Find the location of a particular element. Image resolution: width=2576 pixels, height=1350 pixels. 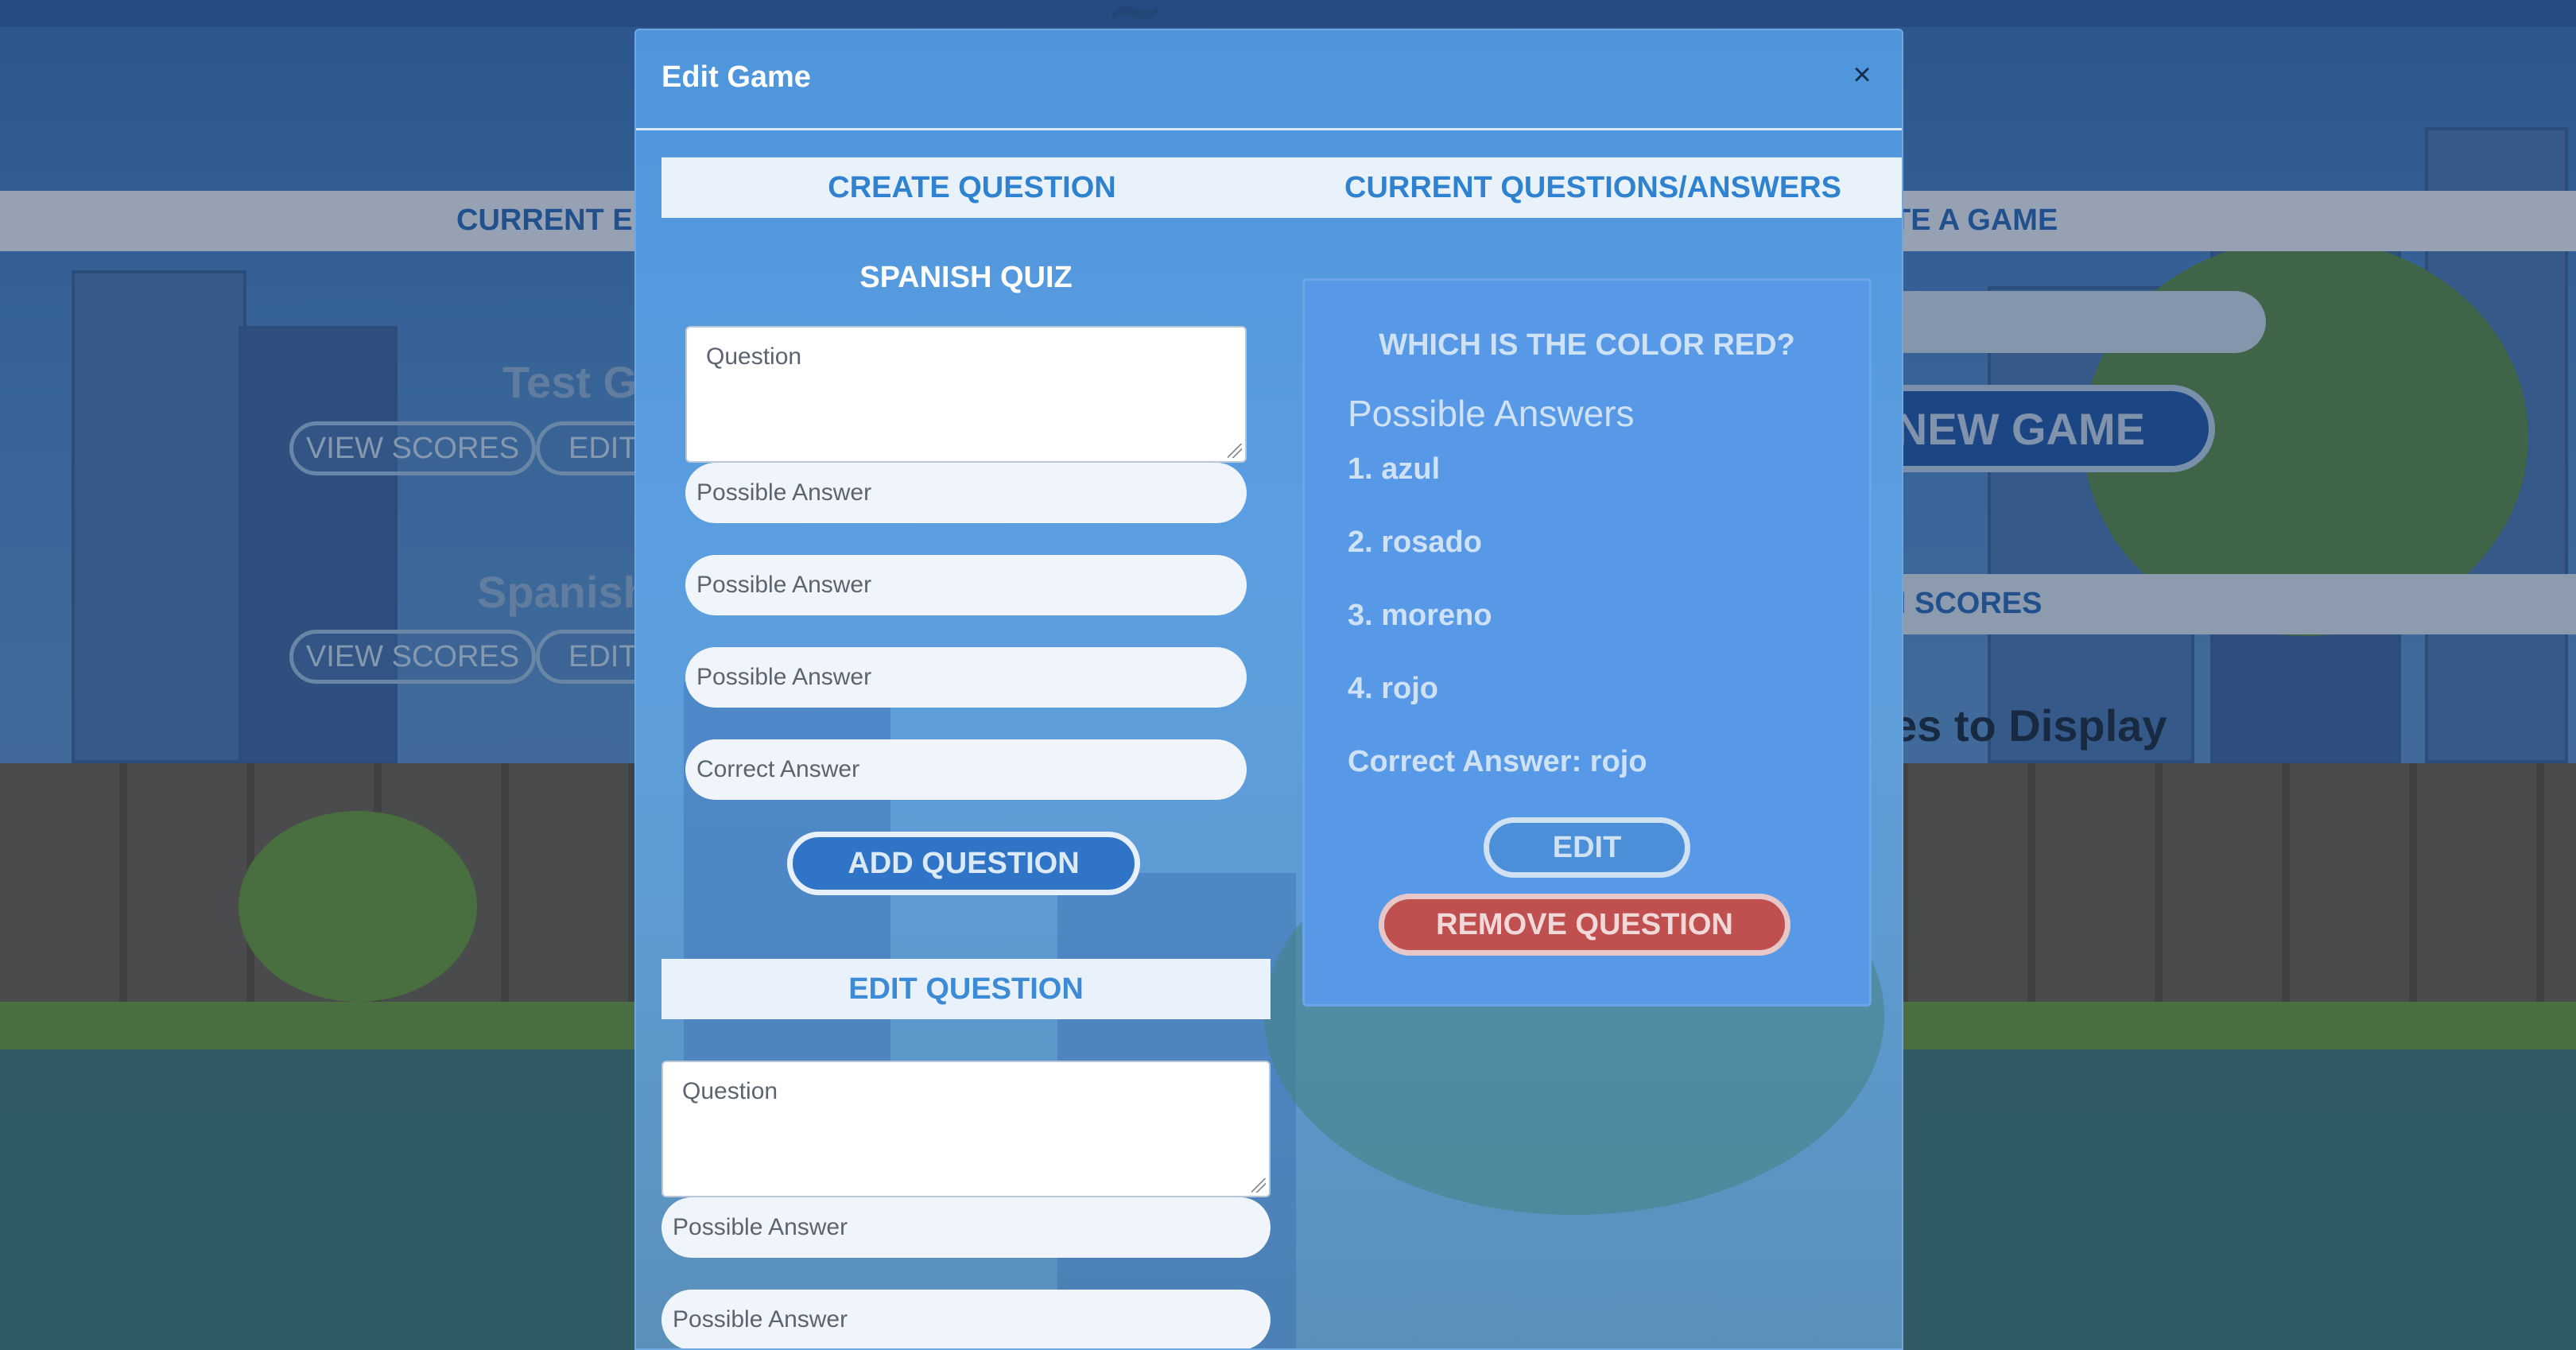

close-button: × is located at coordinates (1862, 74).